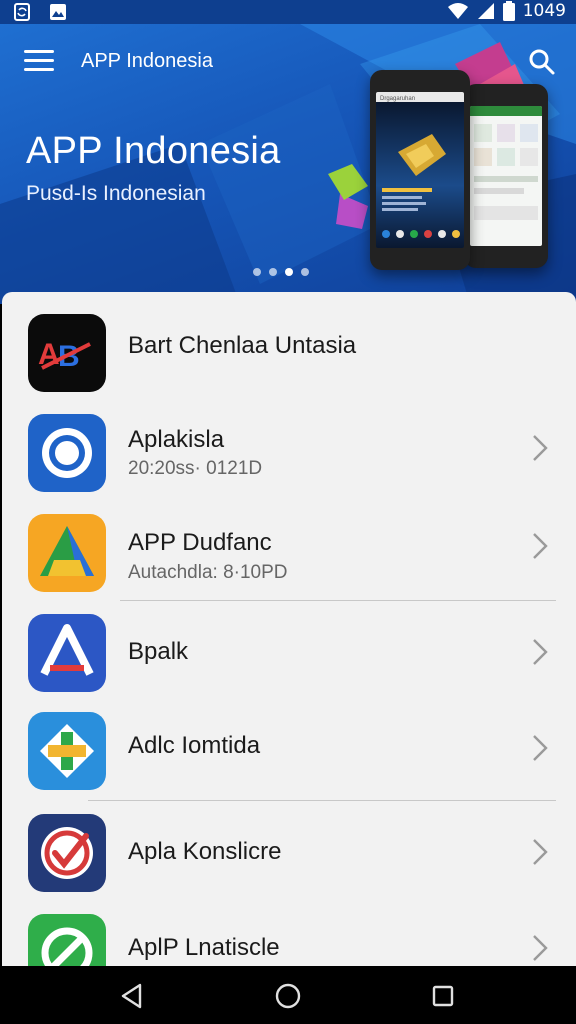 This screenshot has width=576, height=1024. Describe the element at coordinates (544, 11) in the screenshot. I see `status-time: 1049` at that location.